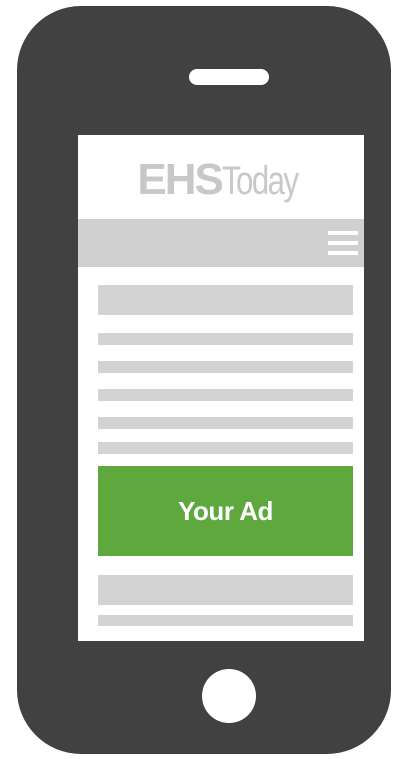 This screenshot has height=759, width=408. What do you see at coordinates (229, 77) in the screenshot?
I see `speaker-icon` at bounding box center [229, 77].